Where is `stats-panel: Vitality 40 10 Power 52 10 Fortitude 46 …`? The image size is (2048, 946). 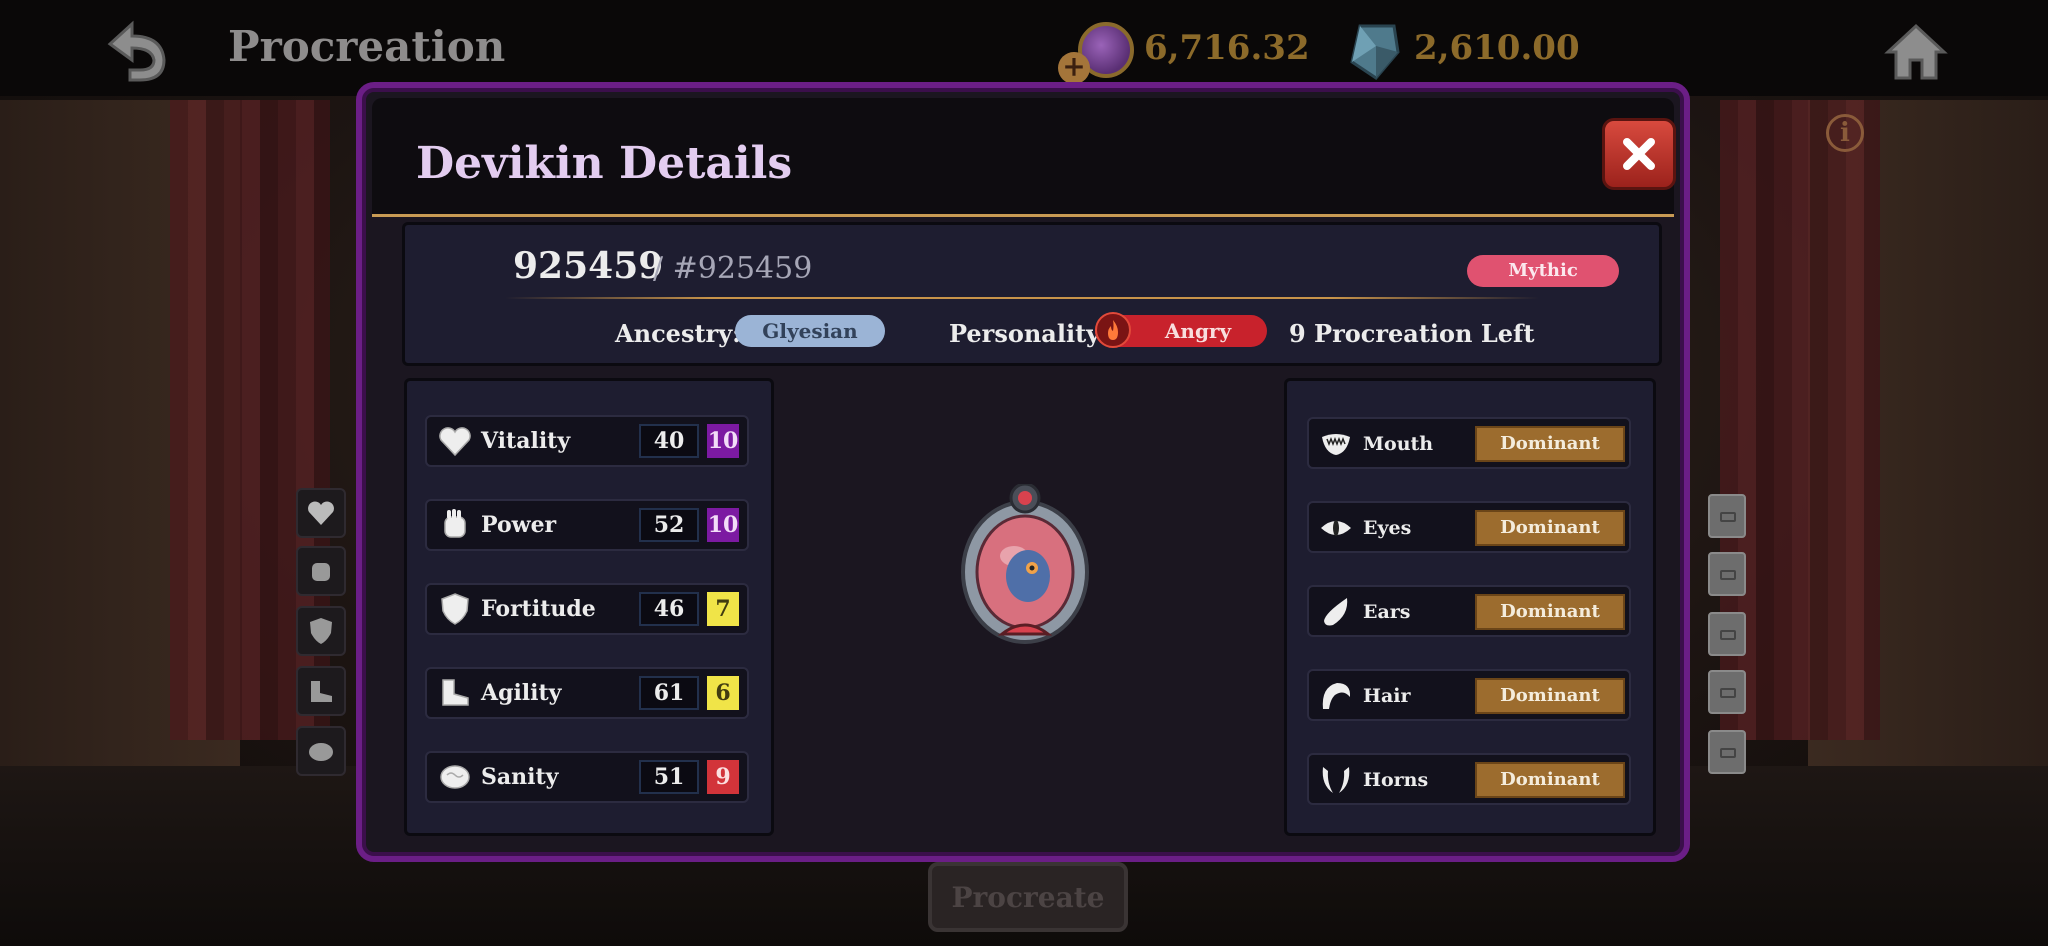 stats-panel: Vitality 40 10 Power 52 10 Fortitude 46 … is located at coordinates (589, 607).